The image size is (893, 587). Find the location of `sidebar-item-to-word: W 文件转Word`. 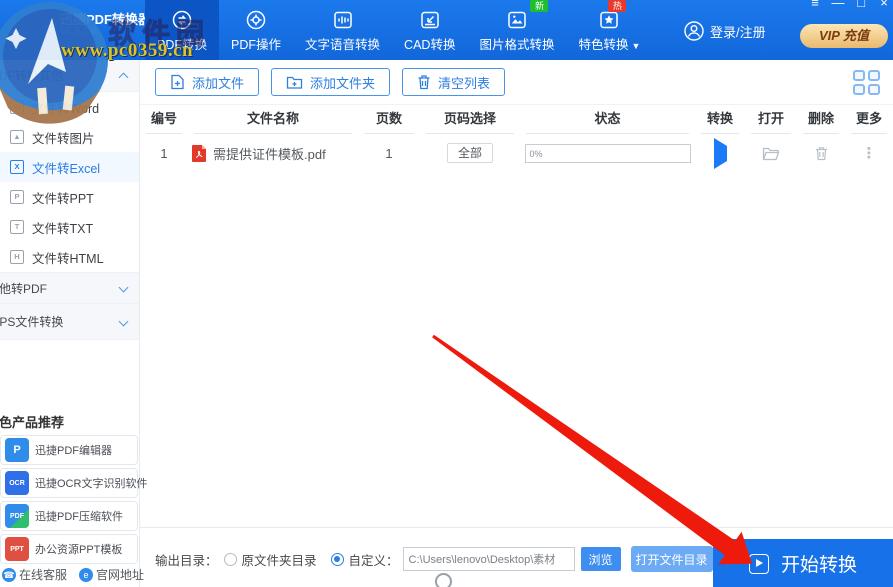

sidebar-item-to-word: W 文件转Word is located at coordinates (69, 107).